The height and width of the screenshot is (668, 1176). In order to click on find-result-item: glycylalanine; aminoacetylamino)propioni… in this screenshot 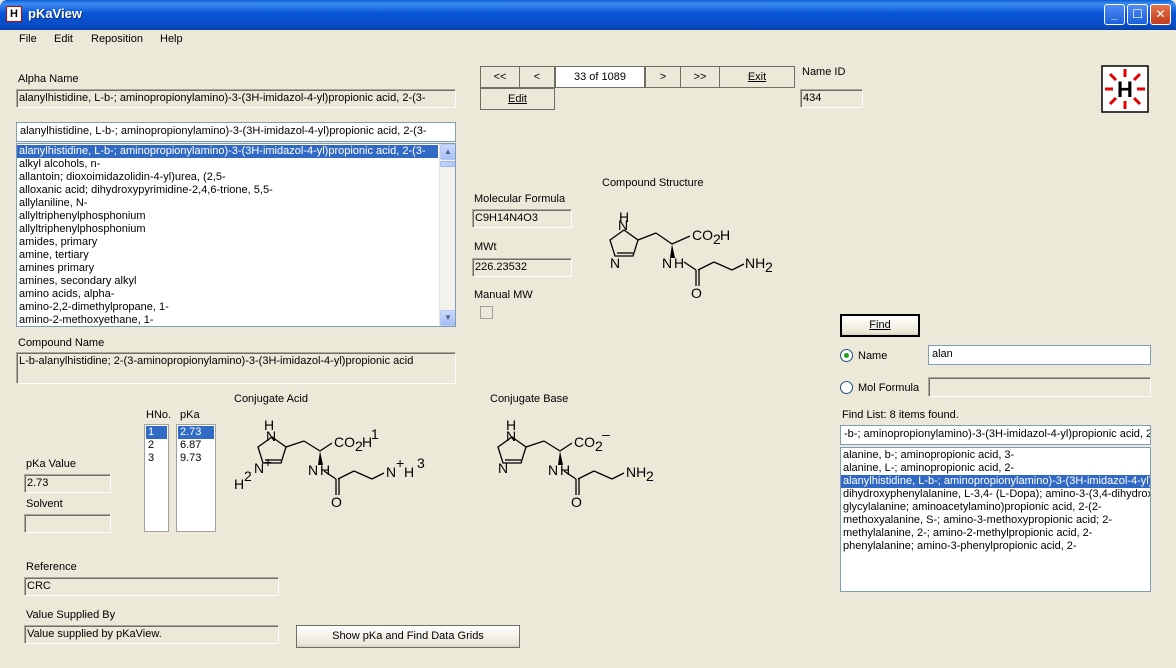, I will do `click(995, 507)`.